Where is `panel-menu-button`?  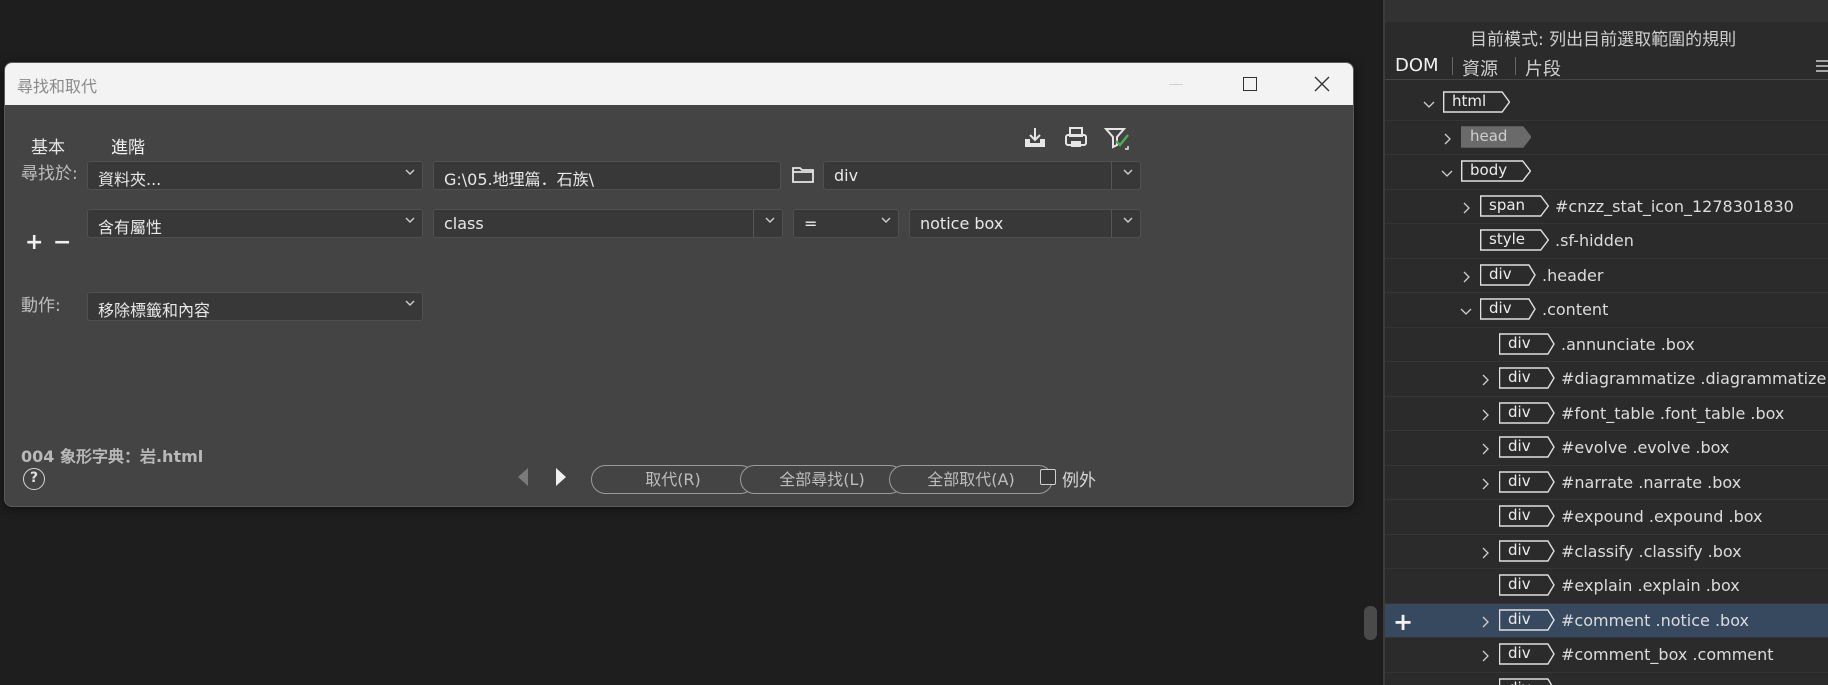 panel-menu-button is located at coordinates (1822, 65).